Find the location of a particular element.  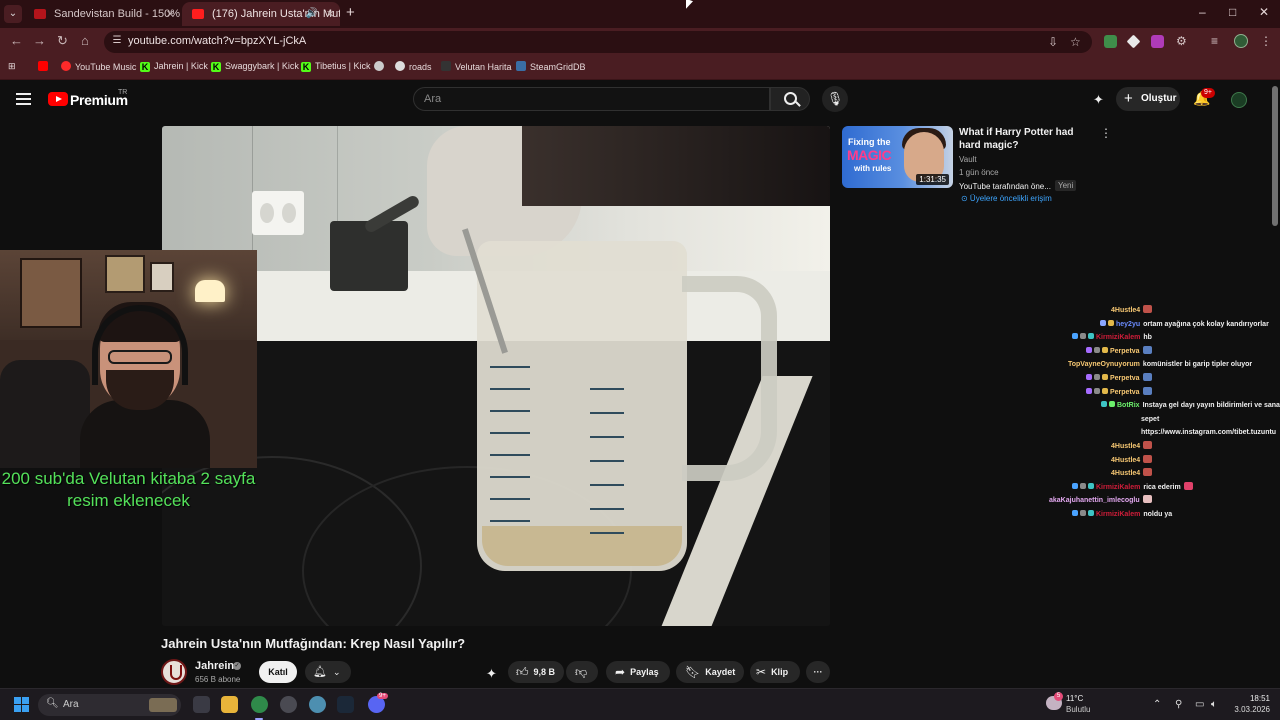

chat-text: ortam ayağına çok kolay kandırıyorlar is located at coordinates (1206, 324).